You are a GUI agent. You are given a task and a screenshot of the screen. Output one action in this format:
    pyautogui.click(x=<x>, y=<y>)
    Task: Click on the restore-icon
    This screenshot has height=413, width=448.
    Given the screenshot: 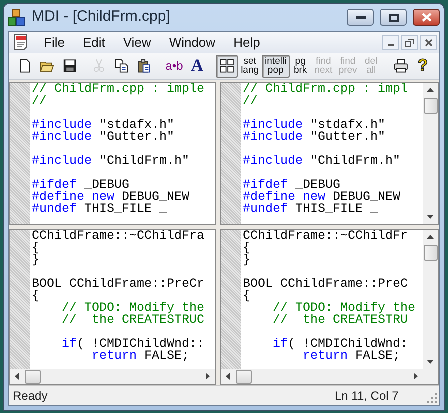 What is the action you would take?
    pyautogui.click(x=409, y=42)
    